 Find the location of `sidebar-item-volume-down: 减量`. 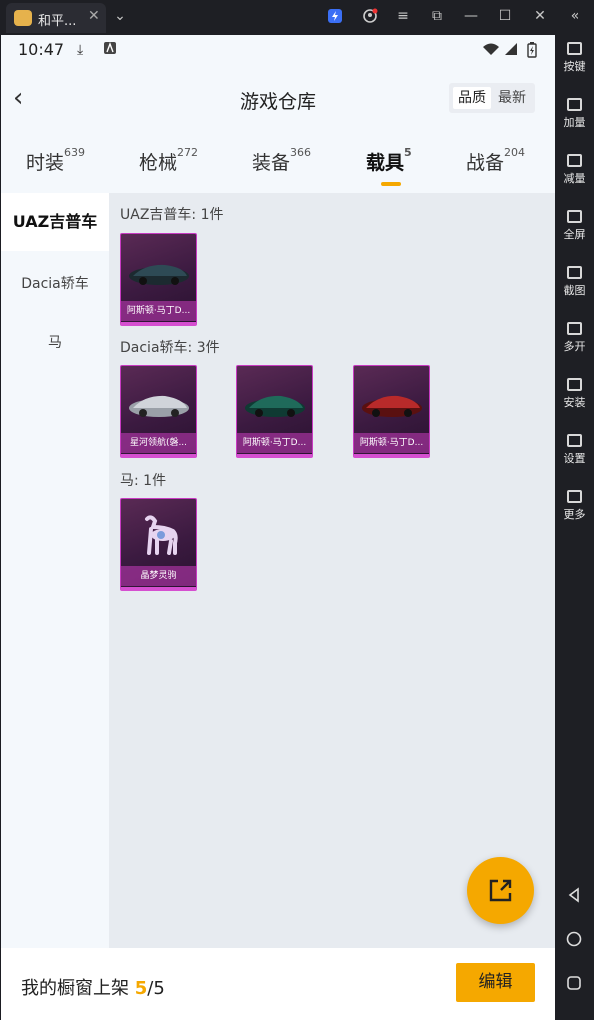

sidebar-item-volume-down: 减量 is located at coordinates (574, 170).